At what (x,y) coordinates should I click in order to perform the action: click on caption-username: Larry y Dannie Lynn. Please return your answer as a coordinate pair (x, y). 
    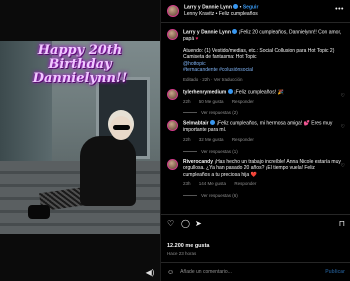
    Looking at the image, I should click on (207, 33).